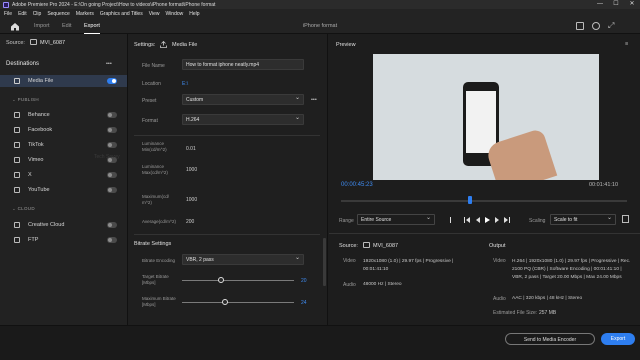 The image size is (640, 360). I want to click on source-audio-label: Audio, so click(349, 285).